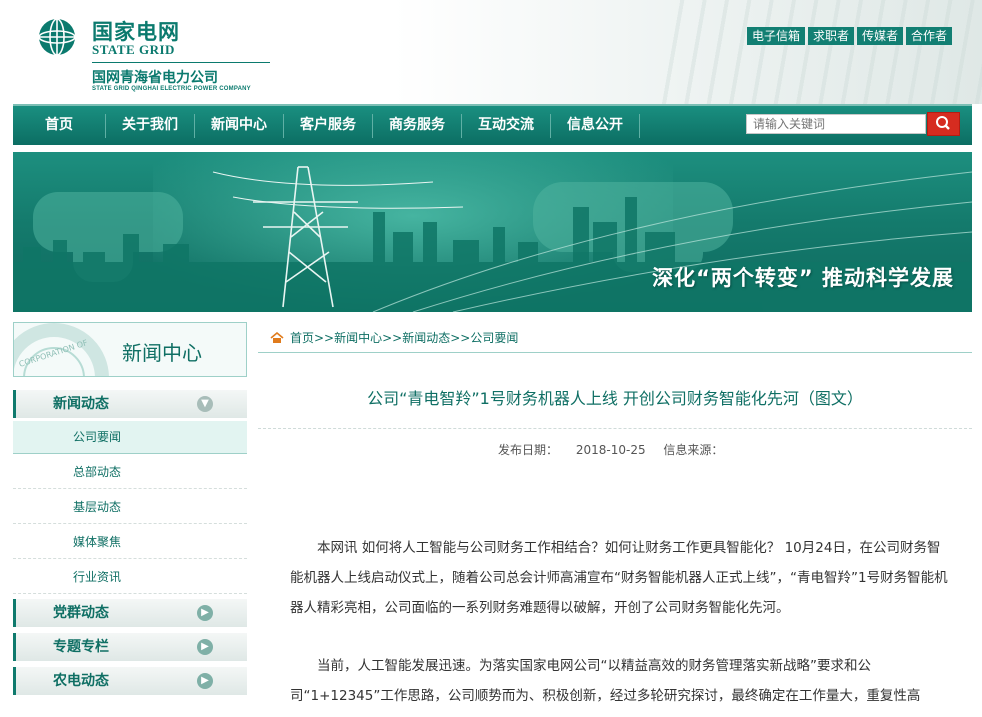  I want to click on sidebar-group-party: 党群动态 ▶, so click(130, 613).